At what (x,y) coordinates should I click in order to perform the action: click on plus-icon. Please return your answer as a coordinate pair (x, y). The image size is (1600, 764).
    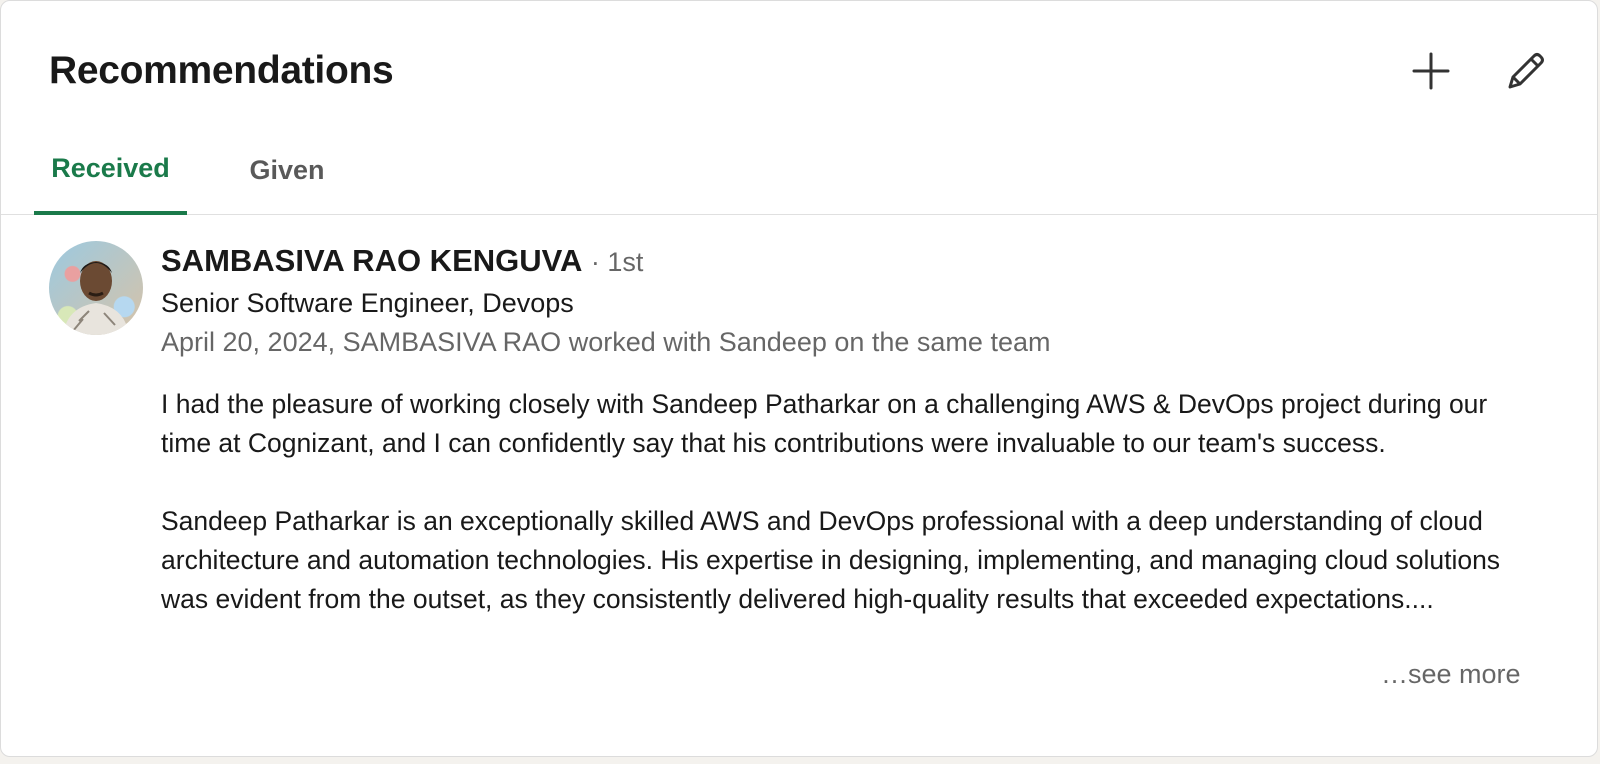
    Looking at the image, I should click on (1431, 71).